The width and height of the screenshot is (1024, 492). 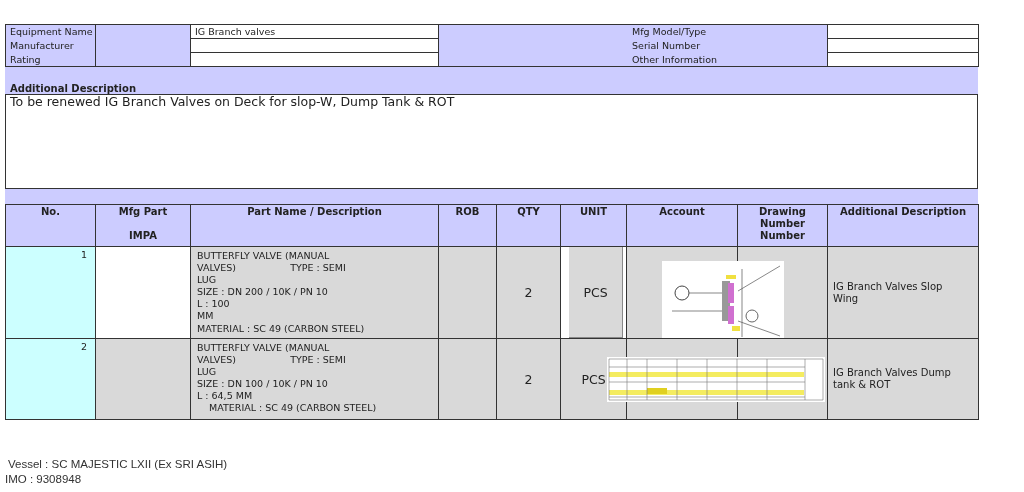 I want to click on value-field: IG Branch valves, so click(x=314, y=31).